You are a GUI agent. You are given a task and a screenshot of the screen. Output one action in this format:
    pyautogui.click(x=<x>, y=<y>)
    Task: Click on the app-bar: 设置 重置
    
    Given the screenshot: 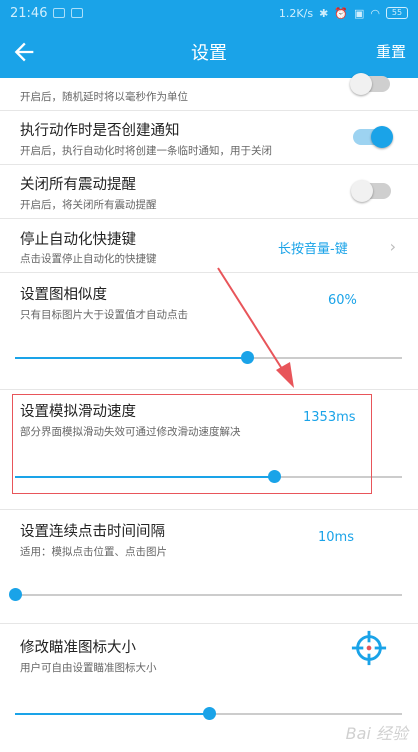 What is the action you would take?
    pyautogui.click(x=209, y=52)
    